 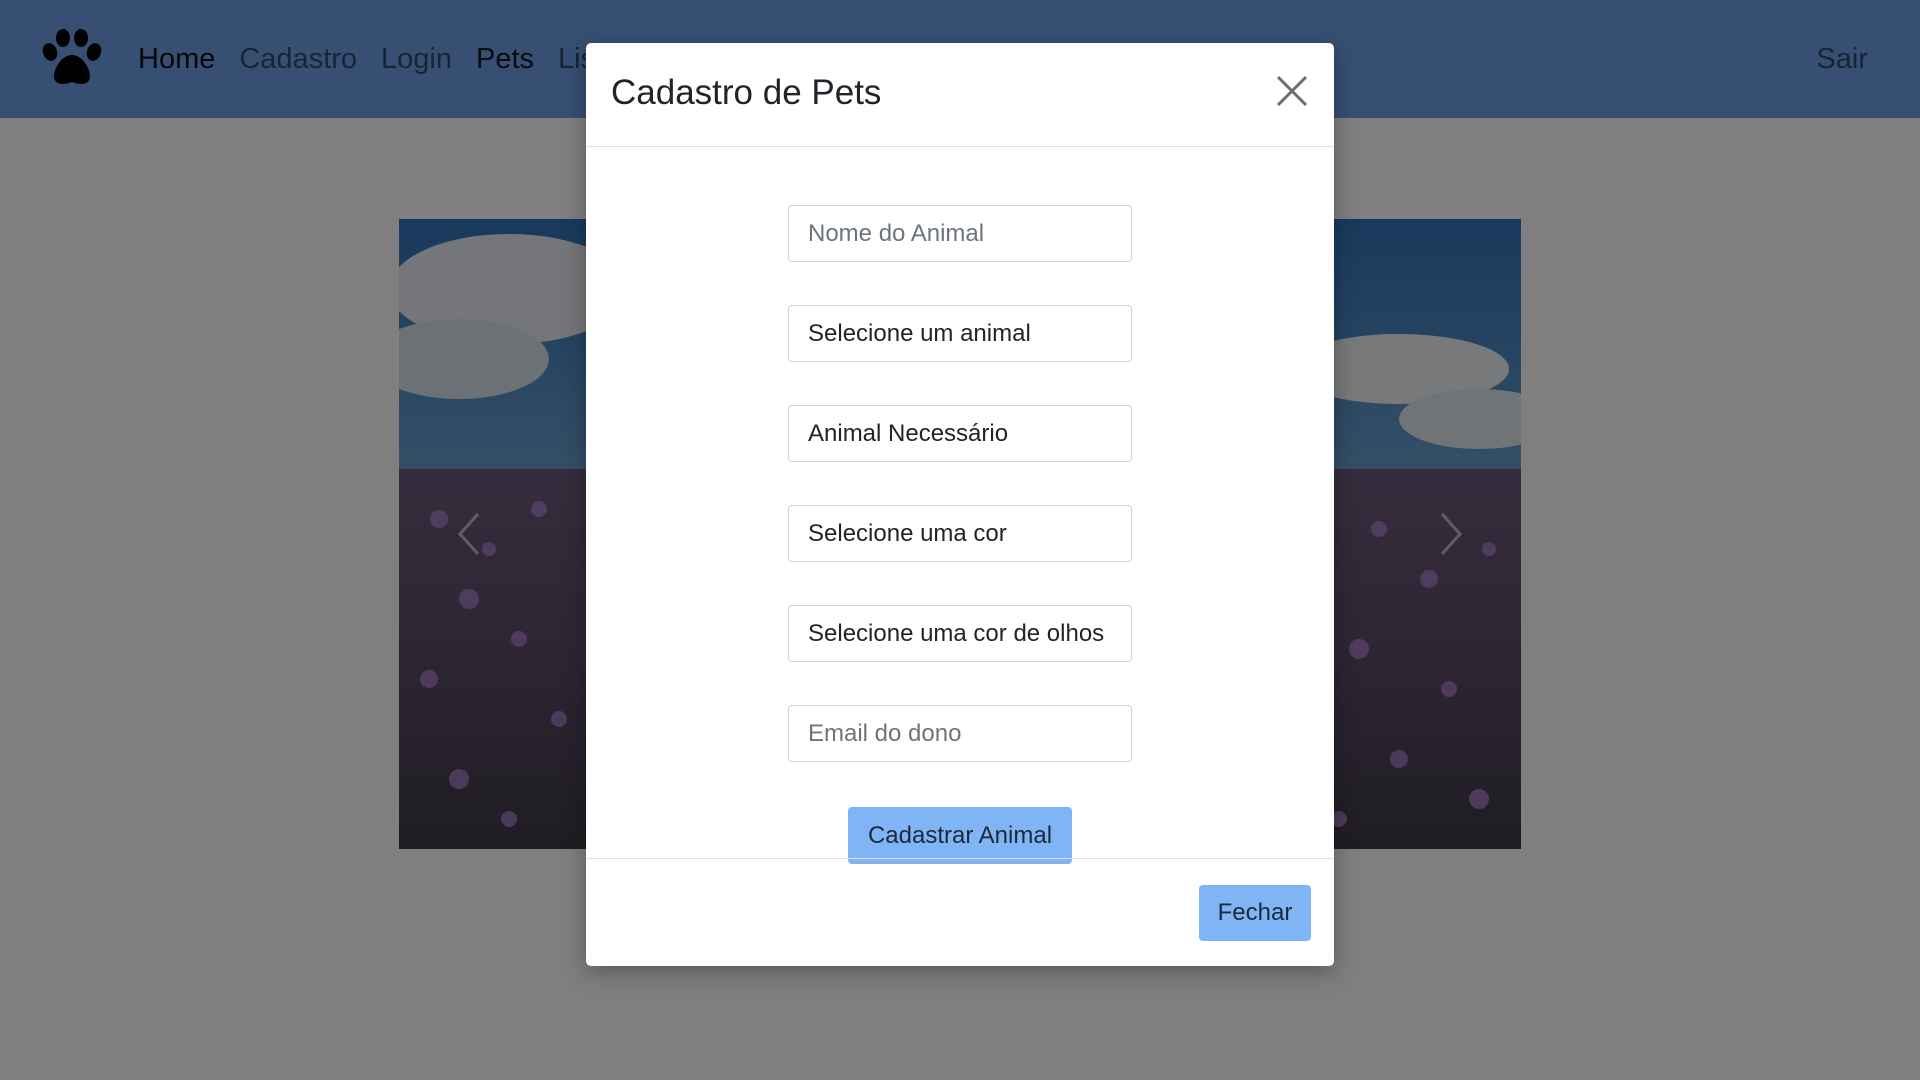 I want to click on modal-close-button, so click(x=1292, y=91).